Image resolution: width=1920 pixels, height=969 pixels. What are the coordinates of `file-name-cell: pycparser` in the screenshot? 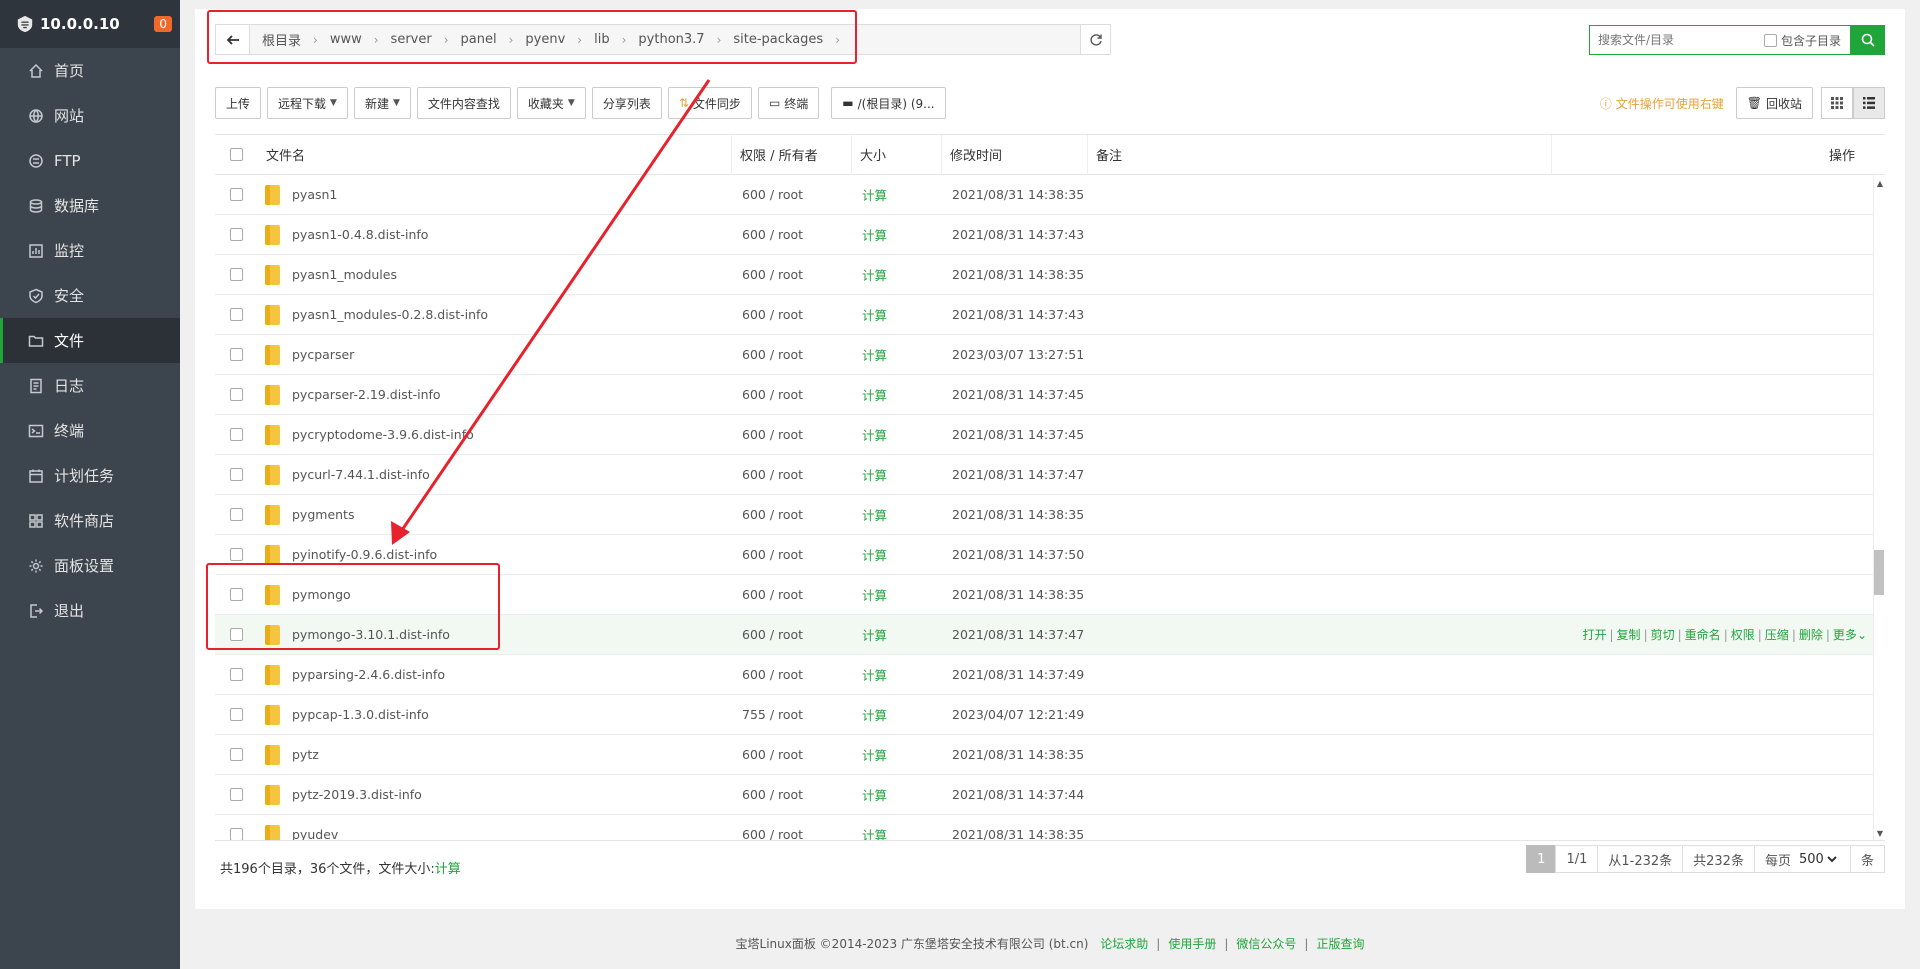 It's located at (495, 354).